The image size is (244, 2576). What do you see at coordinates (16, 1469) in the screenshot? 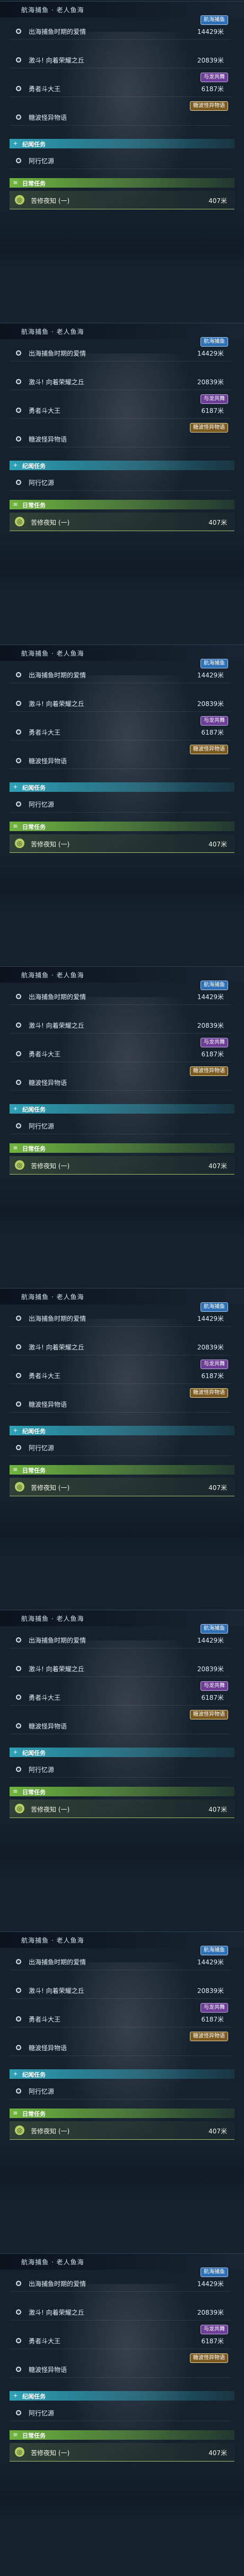
I see `list-icon: ≡` at bounding box center [16, 1469].